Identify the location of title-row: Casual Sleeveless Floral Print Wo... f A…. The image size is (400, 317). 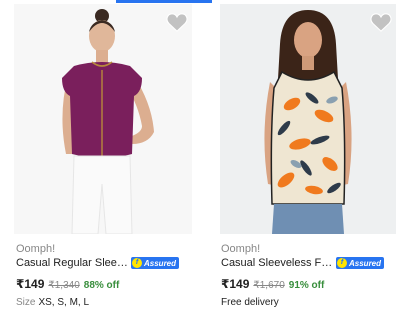
(303, 263).